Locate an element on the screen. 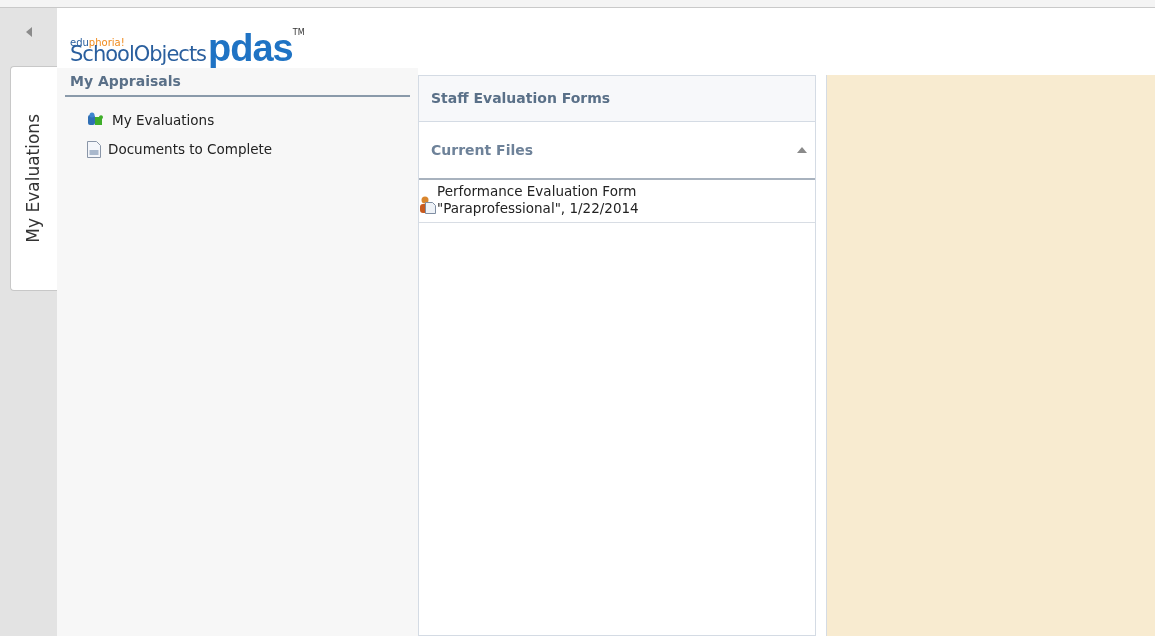 The image size is (1155, 636). panel-title: Staff Evaluation Forms is located at coordinates (521, 98).